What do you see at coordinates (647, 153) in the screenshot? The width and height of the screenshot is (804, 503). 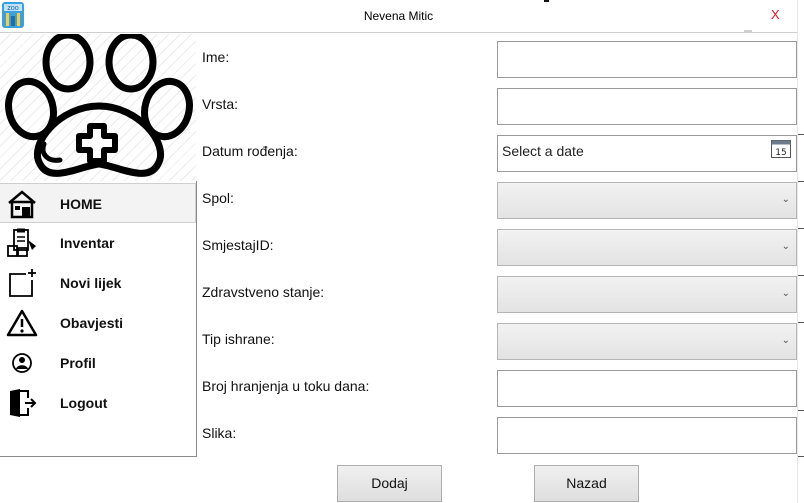 I see `date-picker: Select a date 15` at bounding box center [647, 153].